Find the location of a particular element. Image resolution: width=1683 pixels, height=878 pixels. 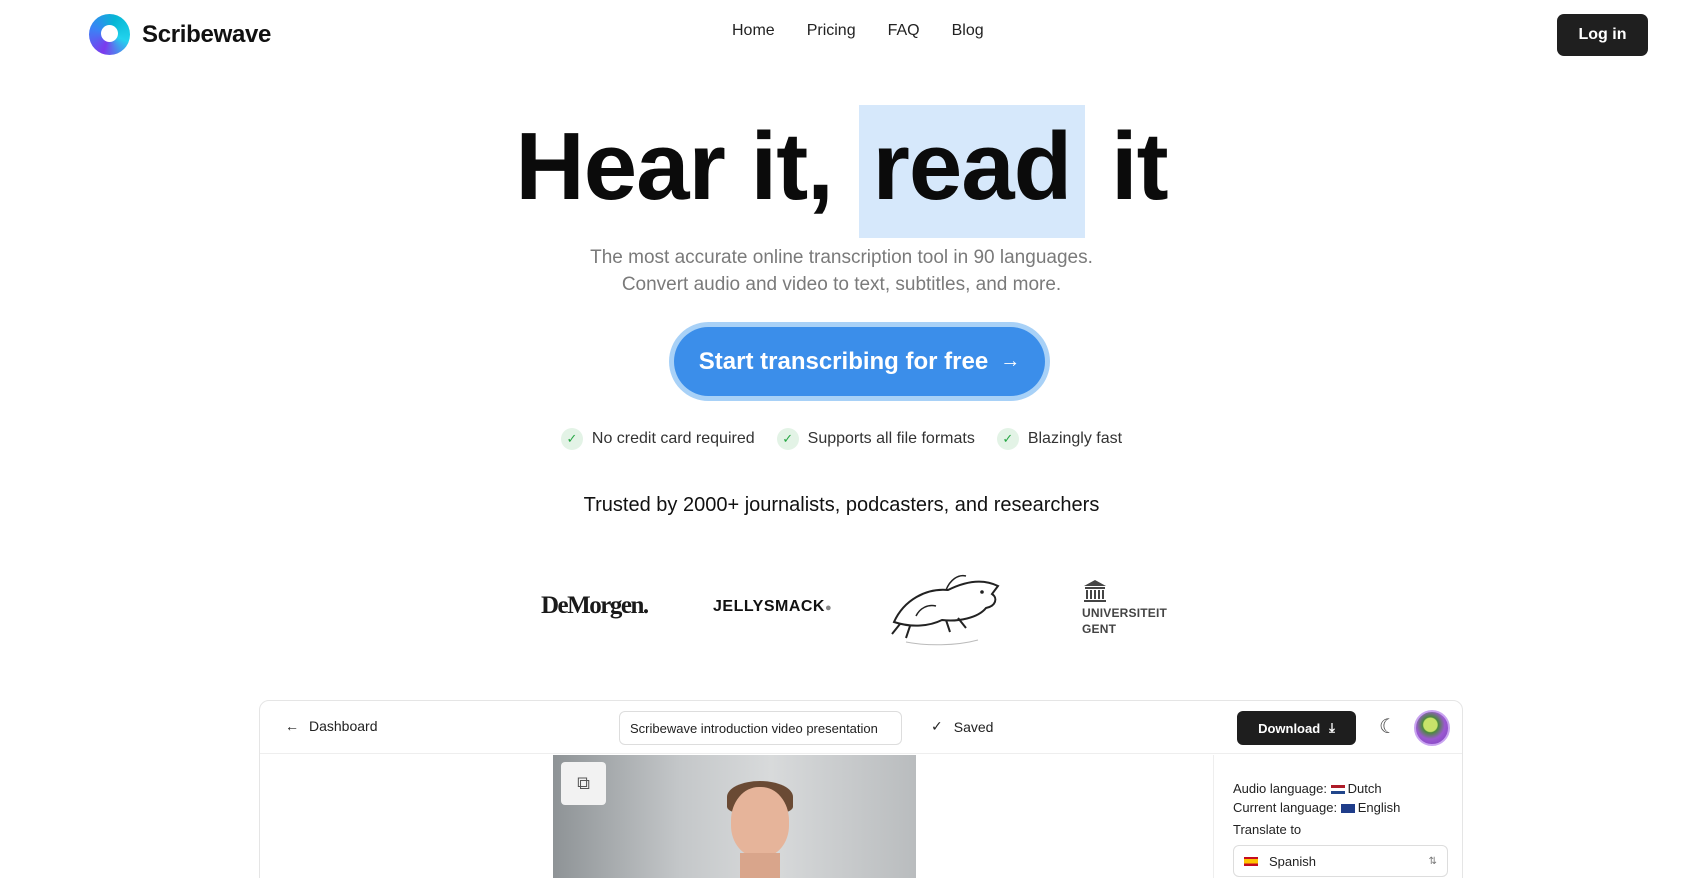

main-nav: Home Pricing FAQ Blog is located at coordinates (858, 31).